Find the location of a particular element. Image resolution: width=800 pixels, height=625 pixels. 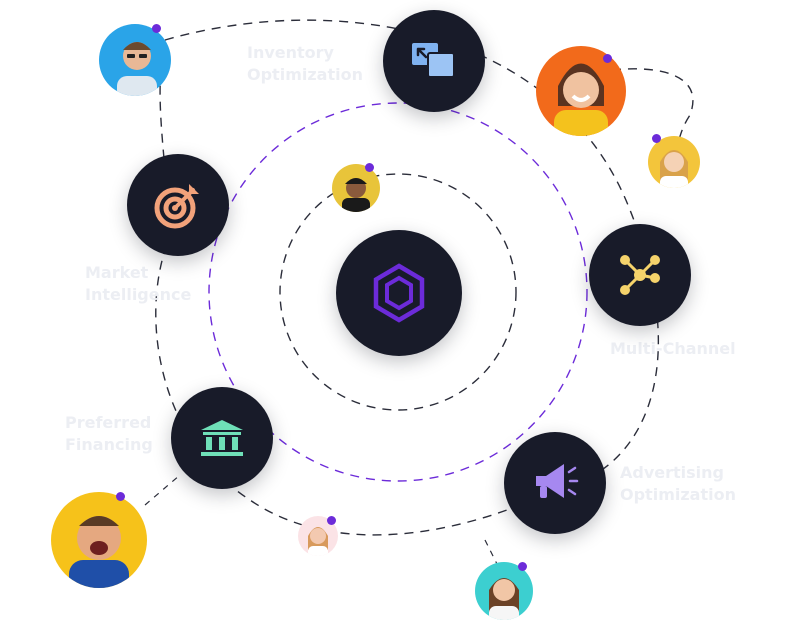

node-advertising is located at coordinates (555, 483).